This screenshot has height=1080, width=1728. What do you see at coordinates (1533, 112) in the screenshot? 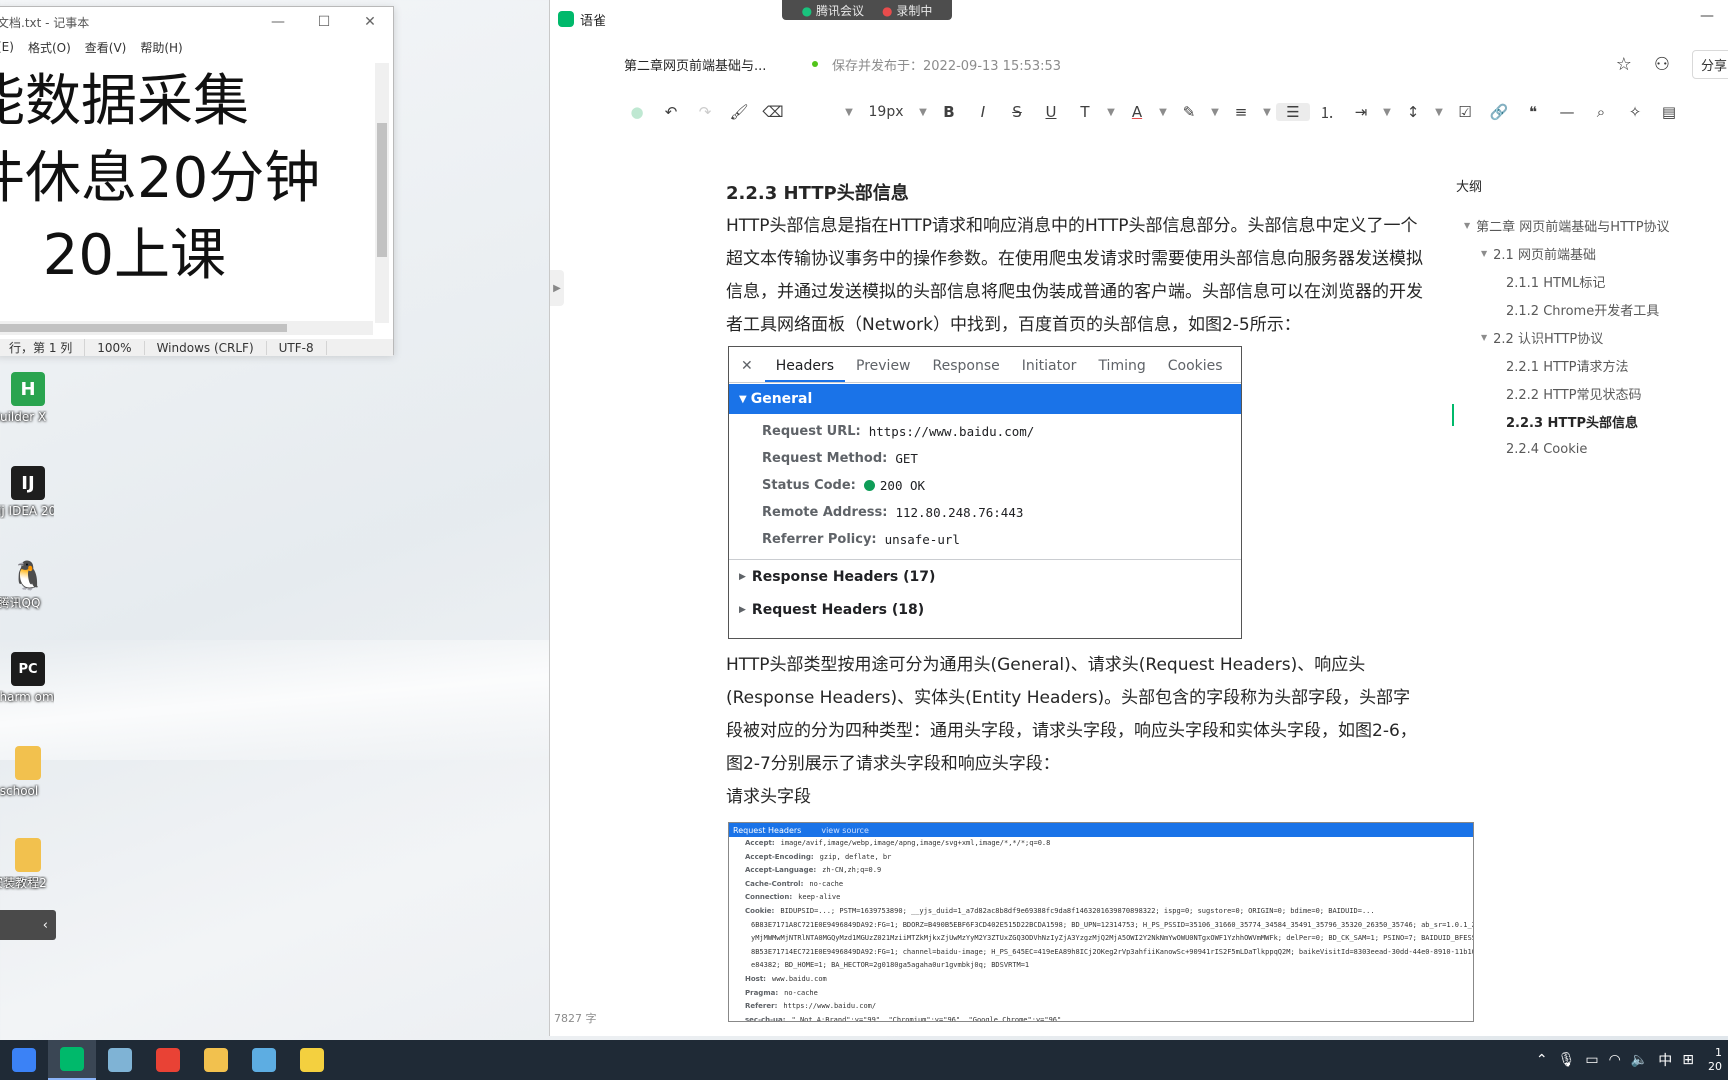
I see `quote-icon: ❝` at bounding box center [1533, 112].